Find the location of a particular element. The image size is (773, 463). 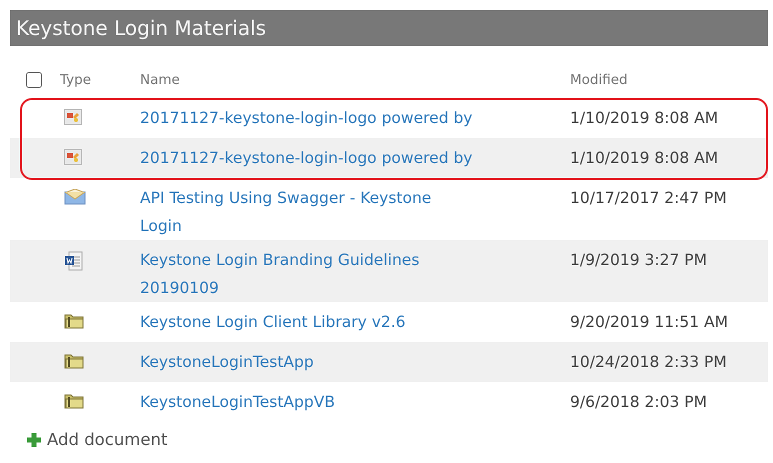

word-document-icon is located at coordinates (74, 261).